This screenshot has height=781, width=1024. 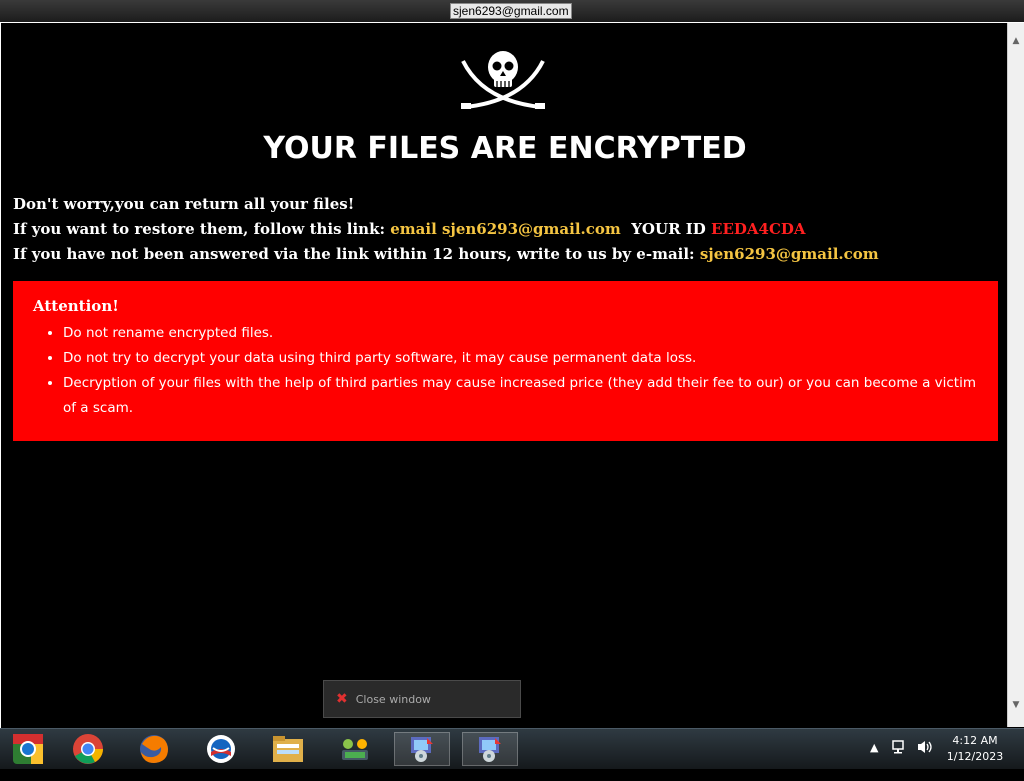 I want to click on vertical-scrollbar: ▲ ▼, so click(x=1015, y=375).